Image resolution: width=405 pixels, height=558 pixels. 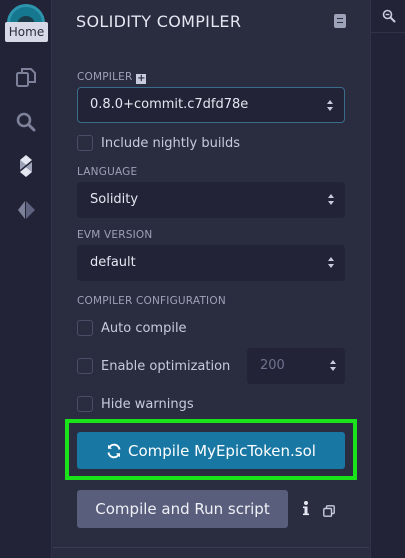 I want to click on compile-run-script-label: Compile and Run script, so click(x=182, y=509).